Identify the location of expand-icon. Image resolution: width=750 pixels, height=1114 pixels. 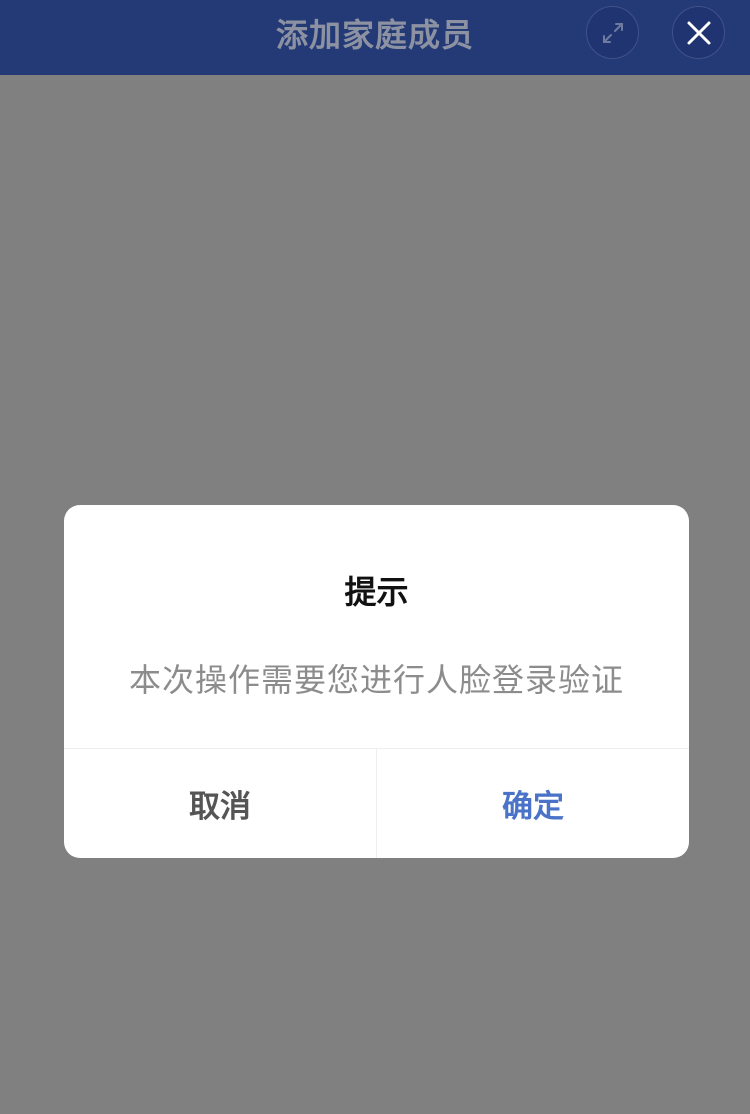
(613, 33).